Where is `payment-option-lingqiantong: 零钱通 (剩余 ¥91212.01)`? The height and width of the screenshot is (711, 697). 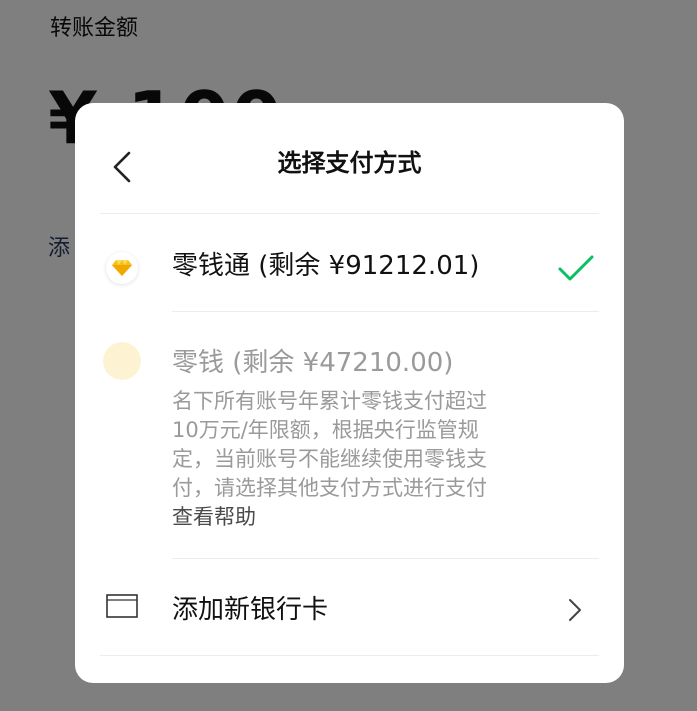
payment-option-lingqiantong: 零钱通 (剩余 ¥91212.01) is located at coordinates (349, 265).